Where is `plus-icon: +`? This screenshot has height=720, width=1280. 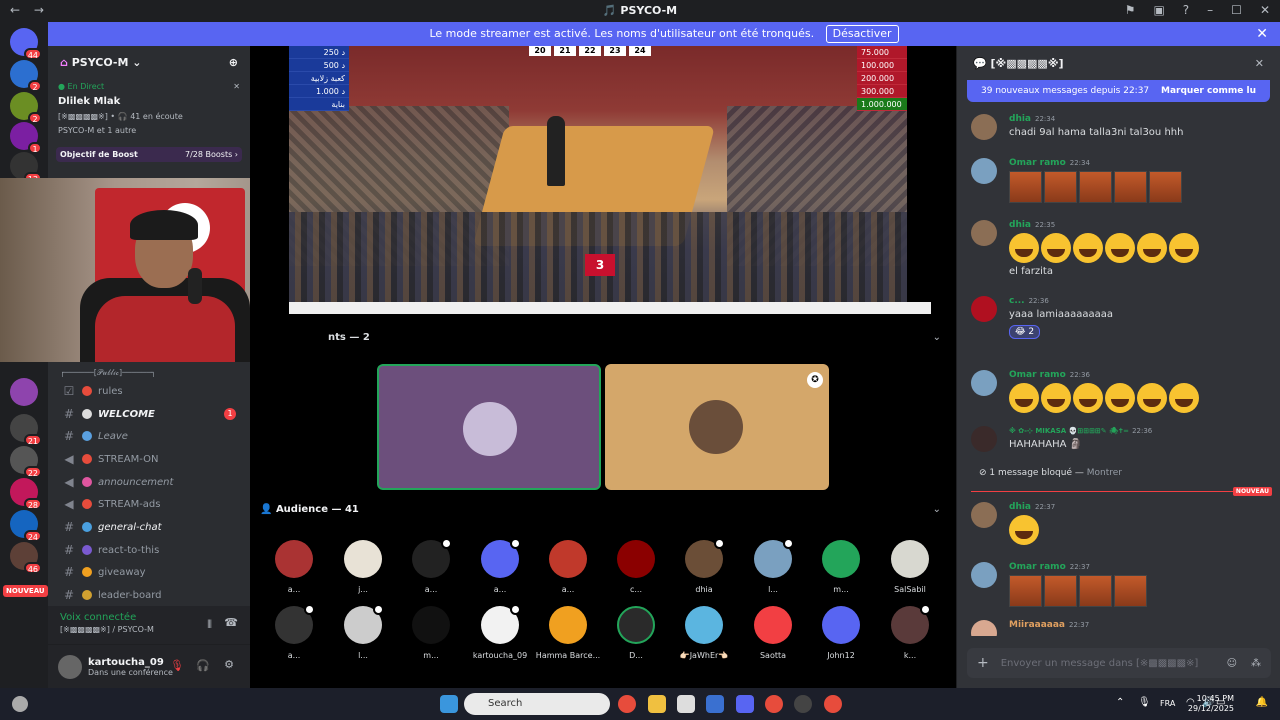 plus-icon: + is located at coordinates (983, 663).